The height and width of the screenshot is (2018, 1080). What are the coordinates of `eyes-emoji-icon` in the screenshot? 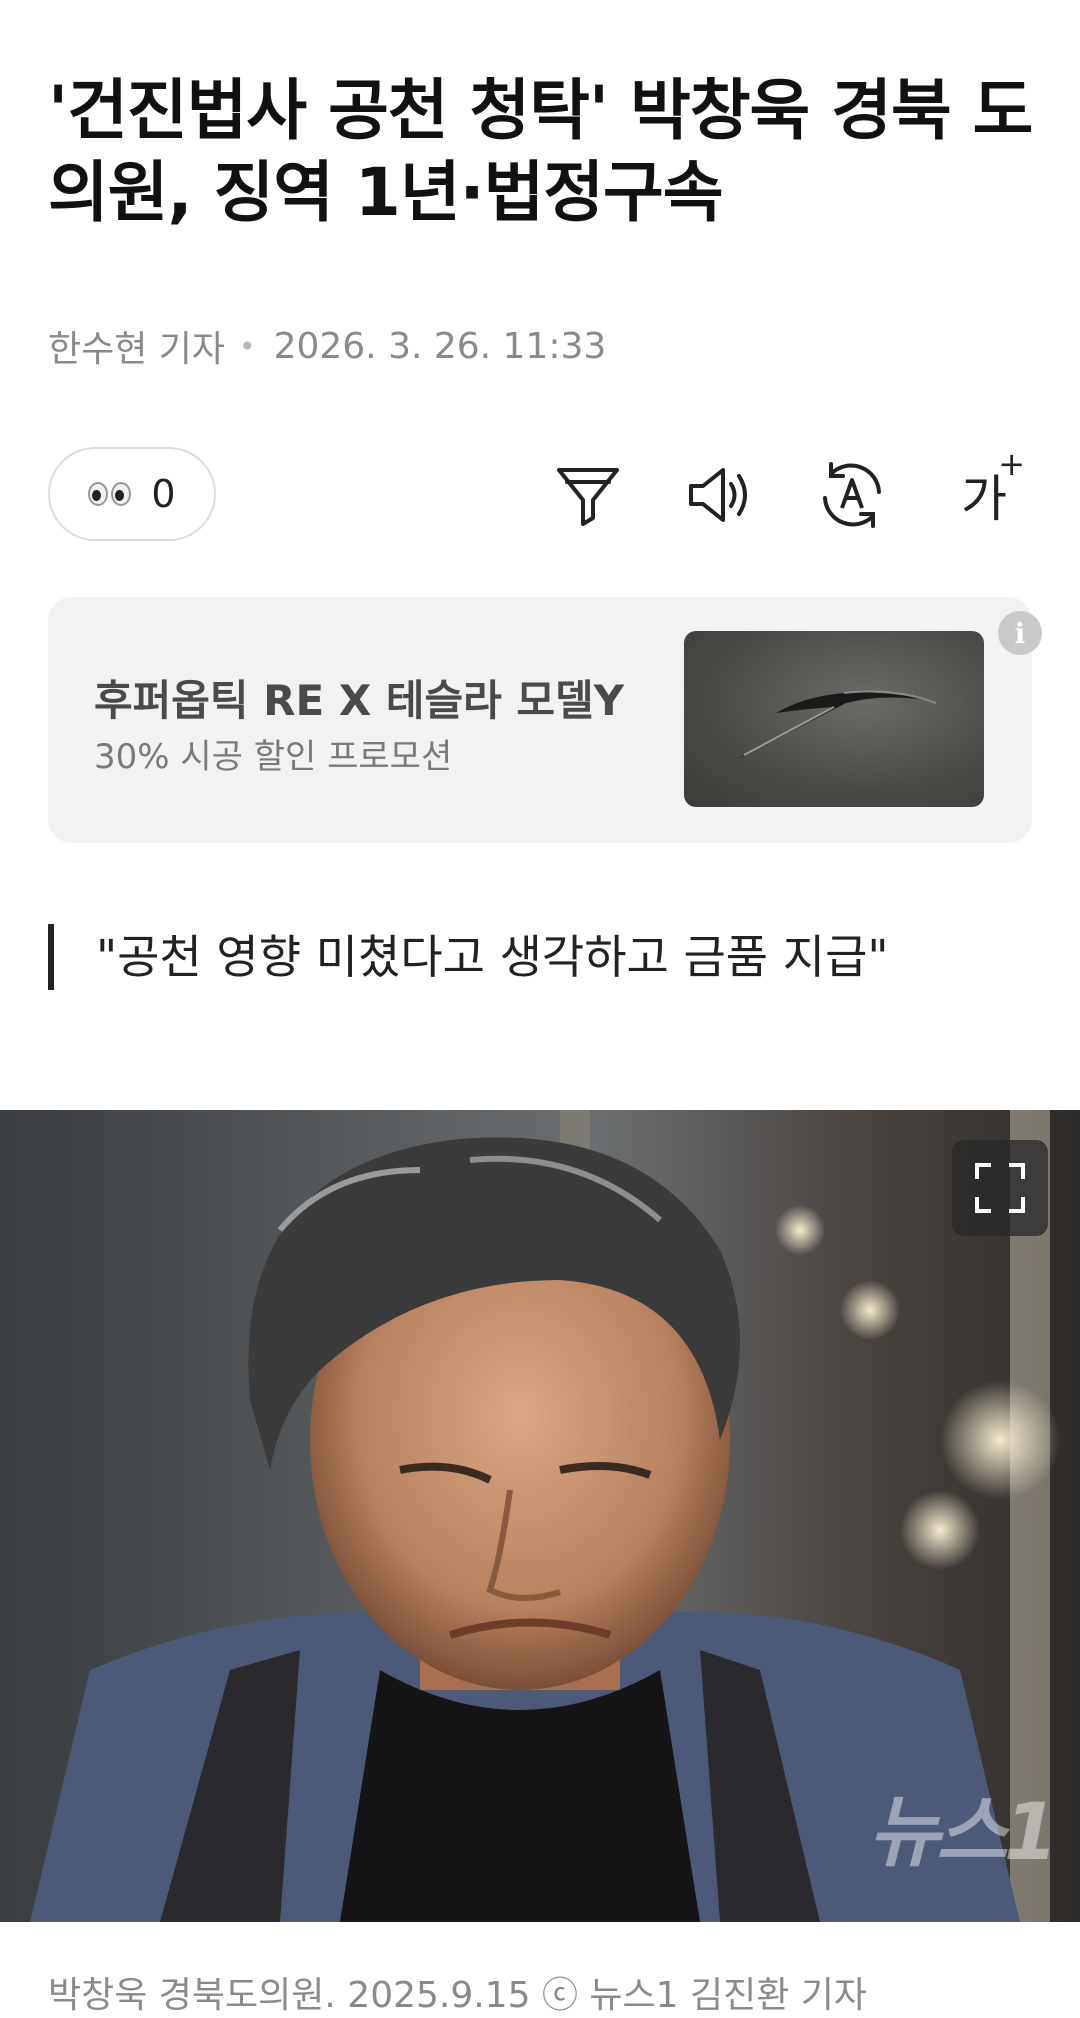 It's located at (110, 494).